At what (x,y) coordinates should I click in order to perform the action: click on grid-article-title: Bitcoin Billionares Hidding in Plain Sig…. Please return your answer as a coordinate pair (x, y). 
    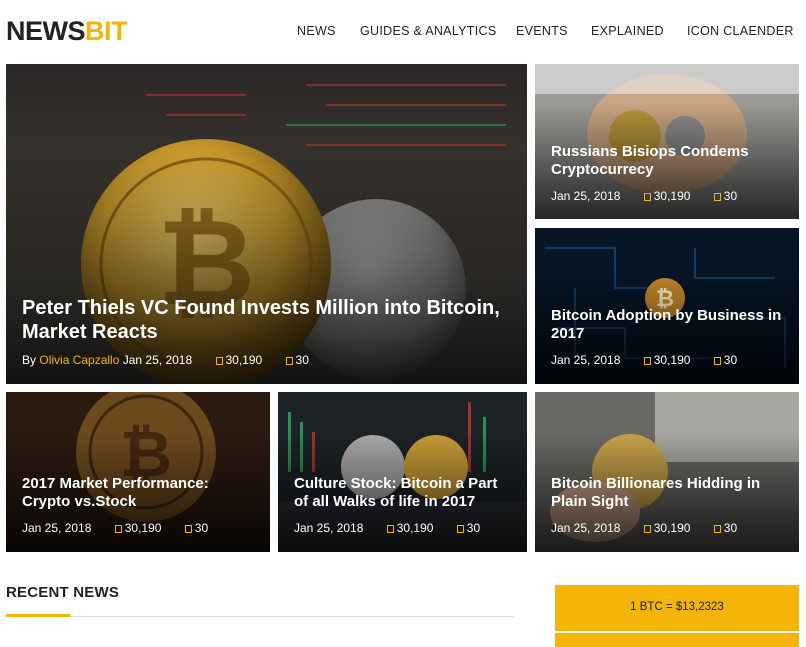
    Looking at the image, I should click on (668, 493).